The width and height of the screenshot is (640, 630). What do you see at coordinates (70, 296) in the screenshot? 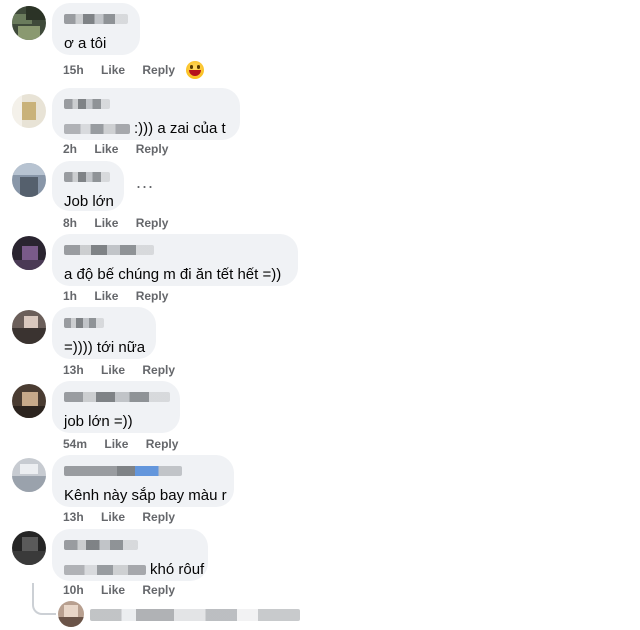
I see `comment-time: 1h` at bounding box center [70, 296].